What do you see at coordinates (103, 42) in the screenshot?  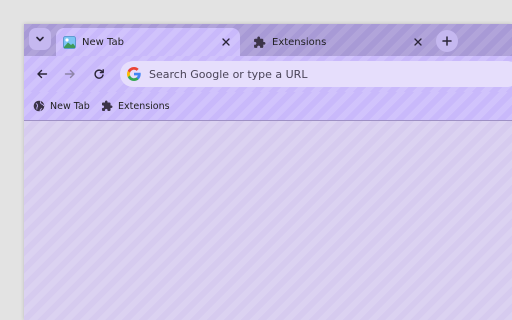 I see `tab-title: New Tab` at bounding box center [103, 42].